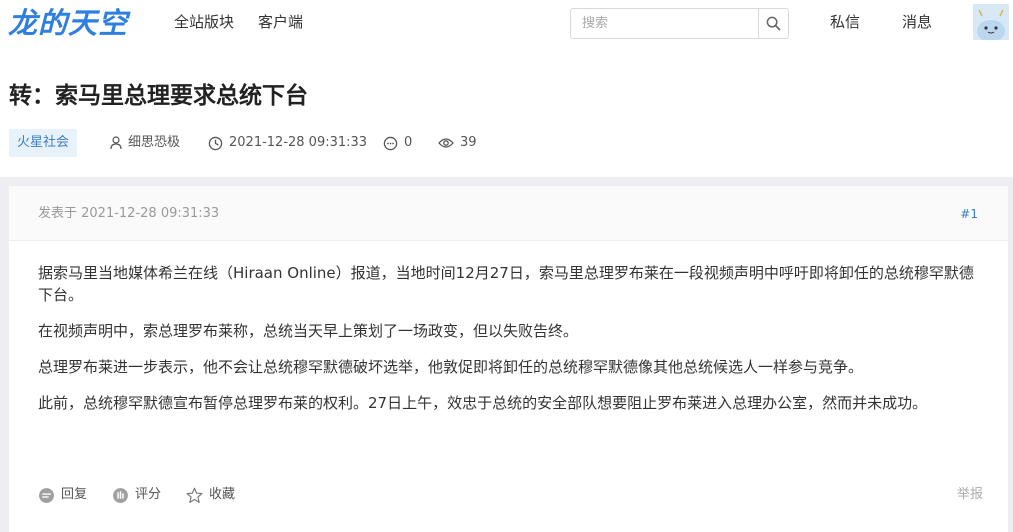  I want to click on reply-label: 回复, so click(74, 494).